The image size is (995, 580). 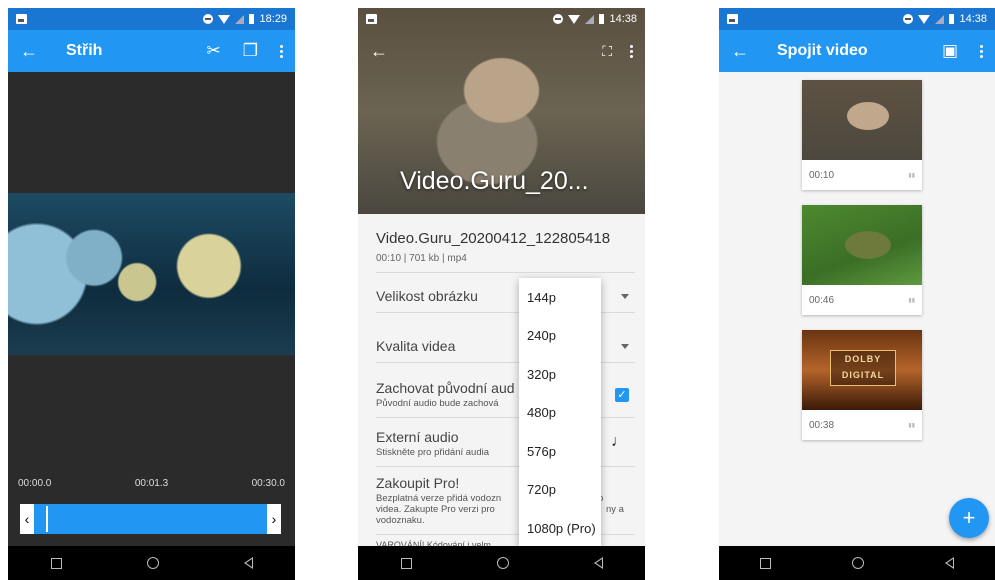 I want to click on clip-thumbnail: DOLBY DIGITAL, so click(x=862, y=370).